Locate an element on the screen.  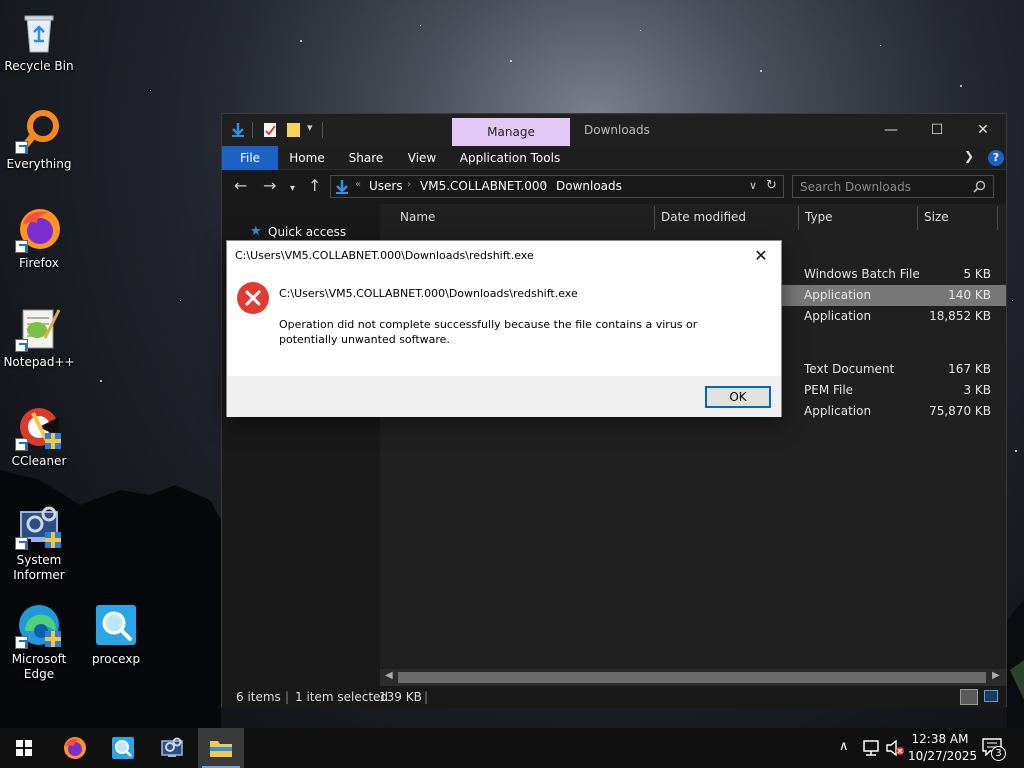
desktop-icon-recycle-bin: Recycle Bin is located at coordinates (39, 41).